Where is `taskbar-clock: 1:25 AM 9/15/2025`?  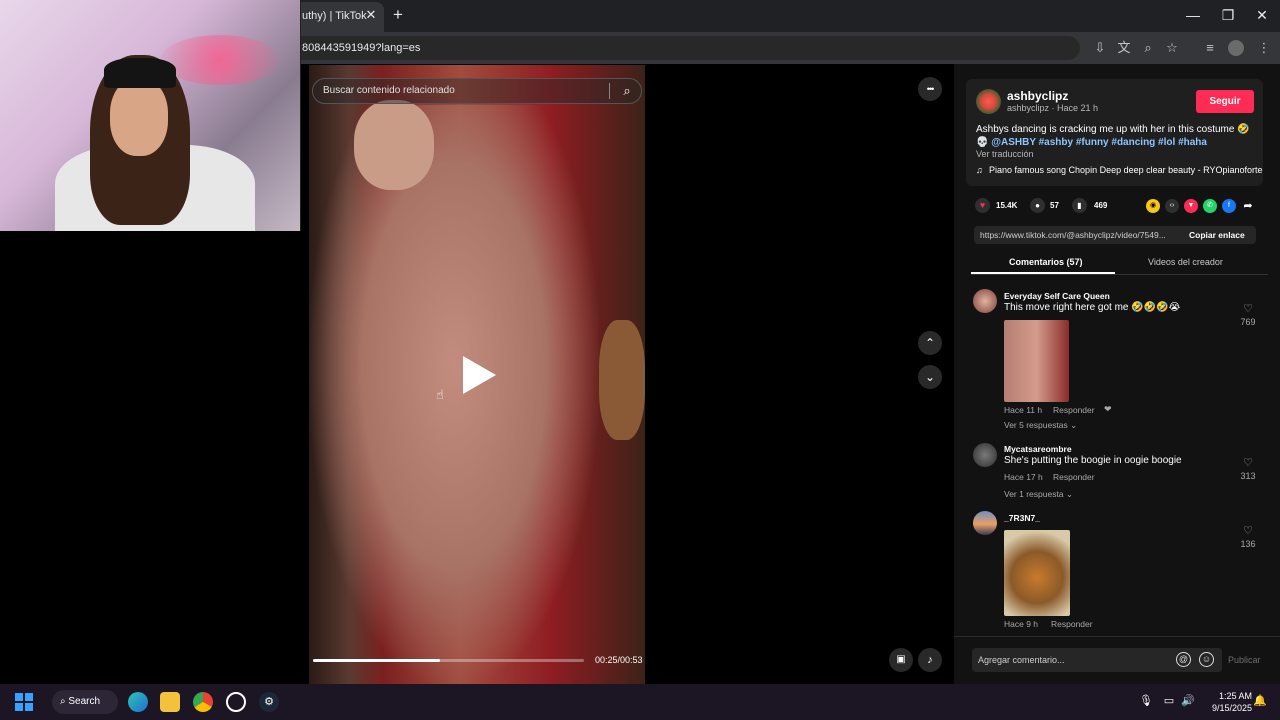 taskbar-clock: 1:25 AM 9/15/2025 is located at coordinates (1224, 702).